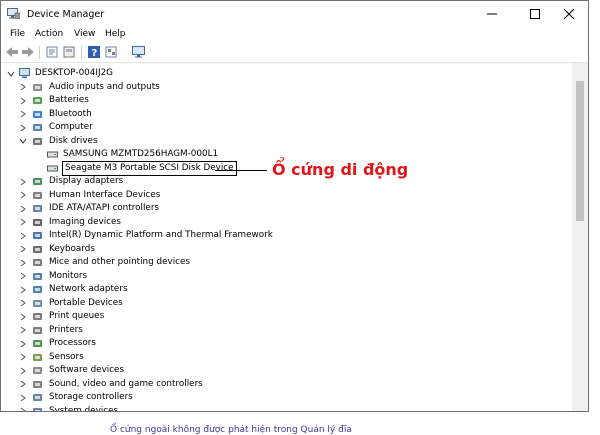  What do you see at coordinates (104, 86) in the screenshot?
I see `category-label: Audio inputs and outputs` at bounding box center [104, 86].